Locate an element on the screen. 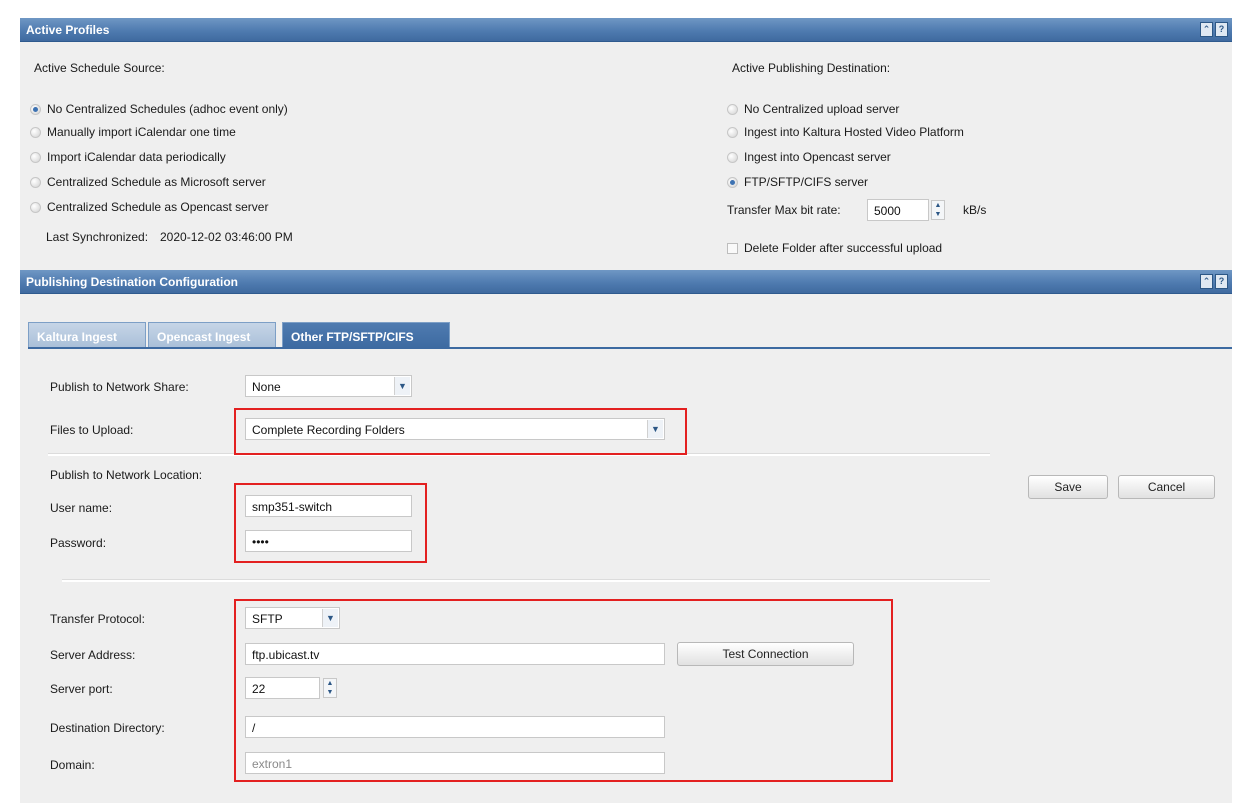  radio-ftp-sftp-cifs: FTP/SFTP/CIFS server is located at coordinates (797, 182).